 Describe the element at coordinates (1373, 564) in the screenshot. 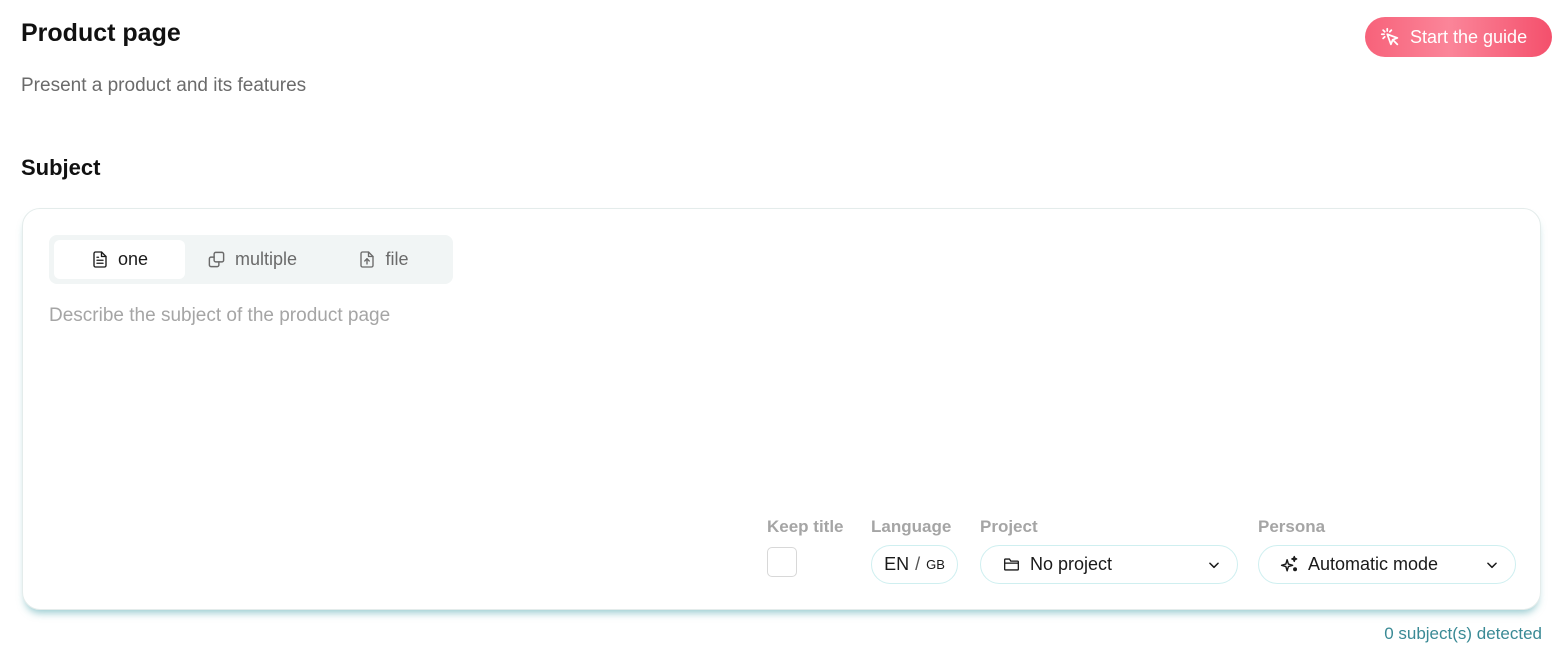

I see `persona-value: Automatic mode` at that location.